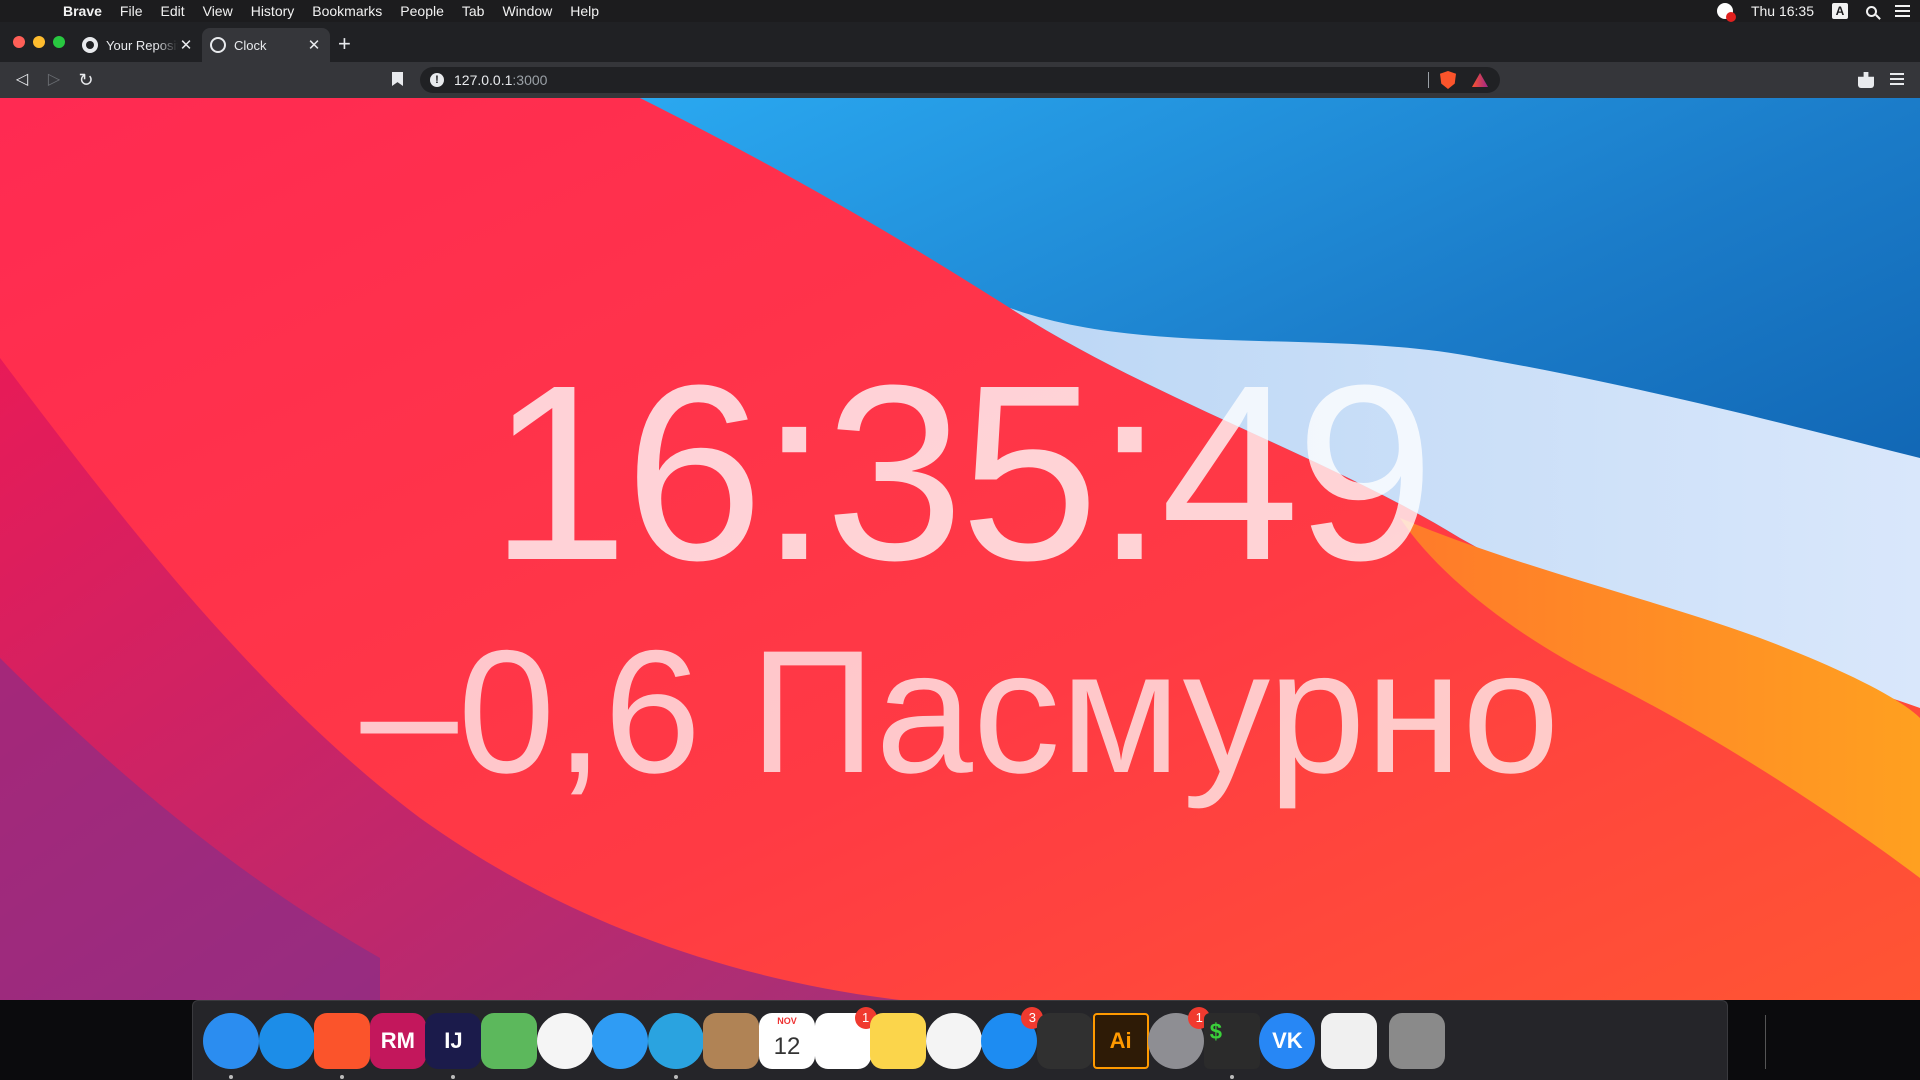 The image size is (1920, 1080). I want to click on browser-toolbar: ◁ ▷ ↻ ! 127.0.0.1:3000, so click(960, 80).